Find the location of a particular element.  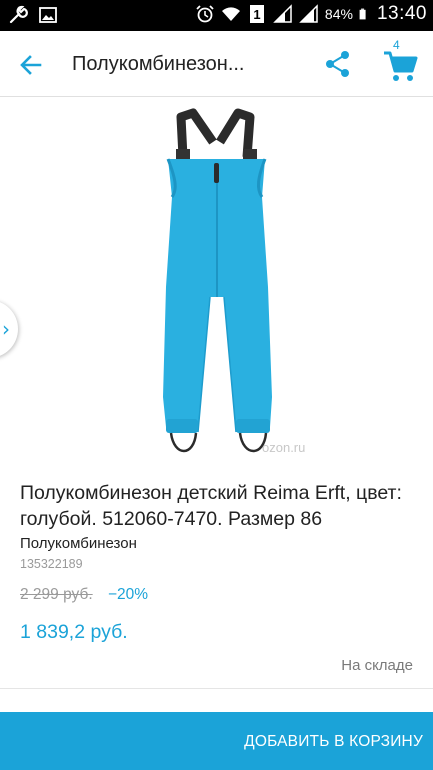

app-bar: Полукомбинезон... 4 is located at coordinates (216, 64).